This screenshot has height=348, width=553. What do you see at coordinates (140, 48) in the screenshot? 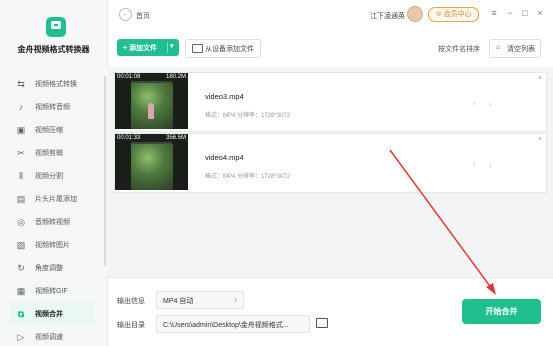
I see `add-file-label: + 添加文件` at bounding box center [140, 48].